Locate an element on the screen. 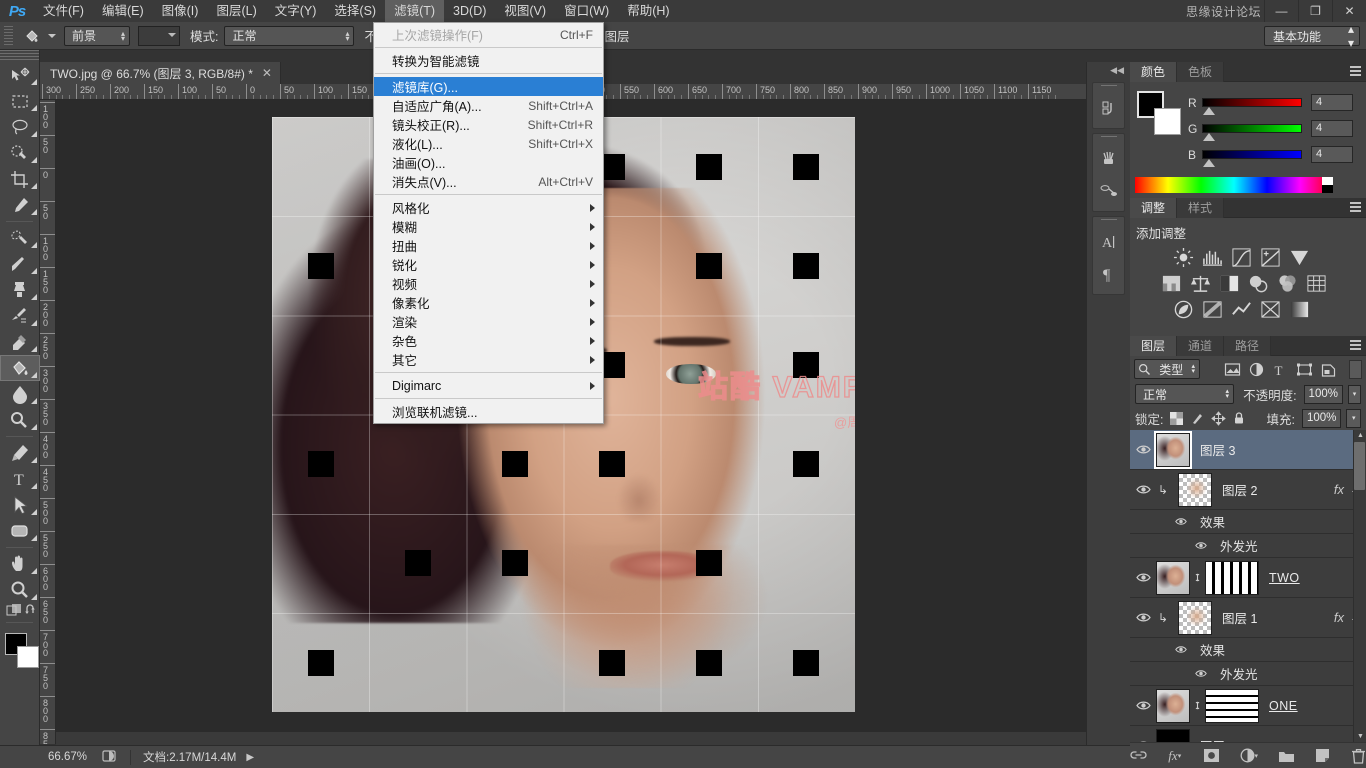  filter-menu-item-7: 液化(L)... Shift+Ctrl+X is located at coordinates (488, 143).